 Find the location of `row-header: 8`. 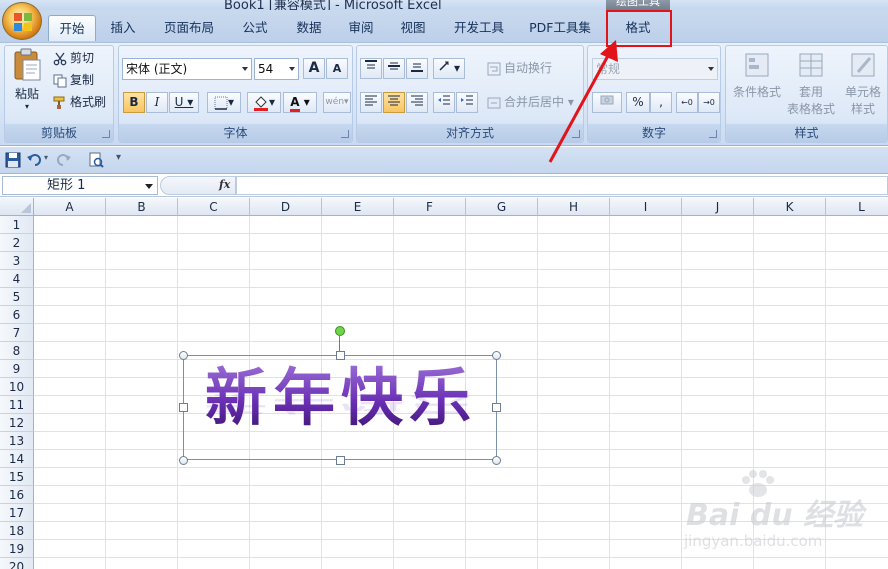

row-header: 8 is located at coordinates (17, 351).